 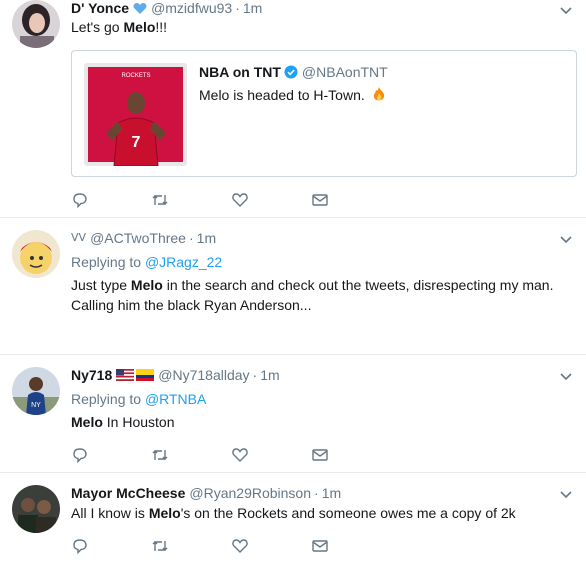 I want to click on quoted-display-name: NBA on TNT, so click(x=240, y=72).